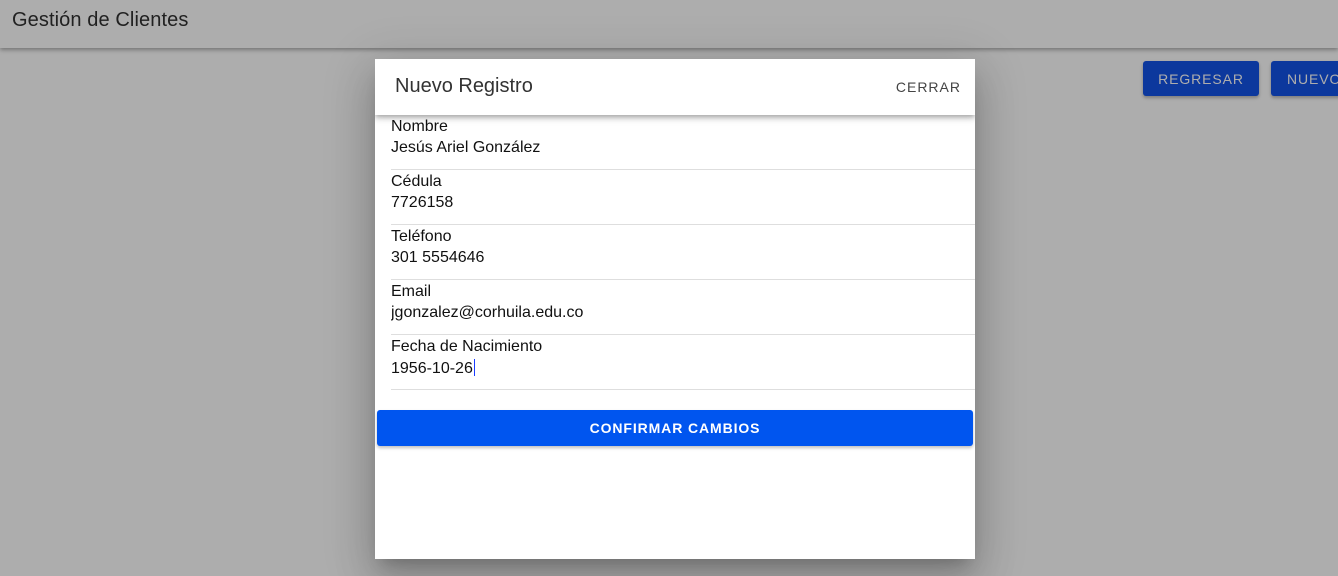 Image resolution: width=1338 pixels, height=576 pixels. I want to click on birth-date-label: Fecha de Nacimiento, so click(467, 346).